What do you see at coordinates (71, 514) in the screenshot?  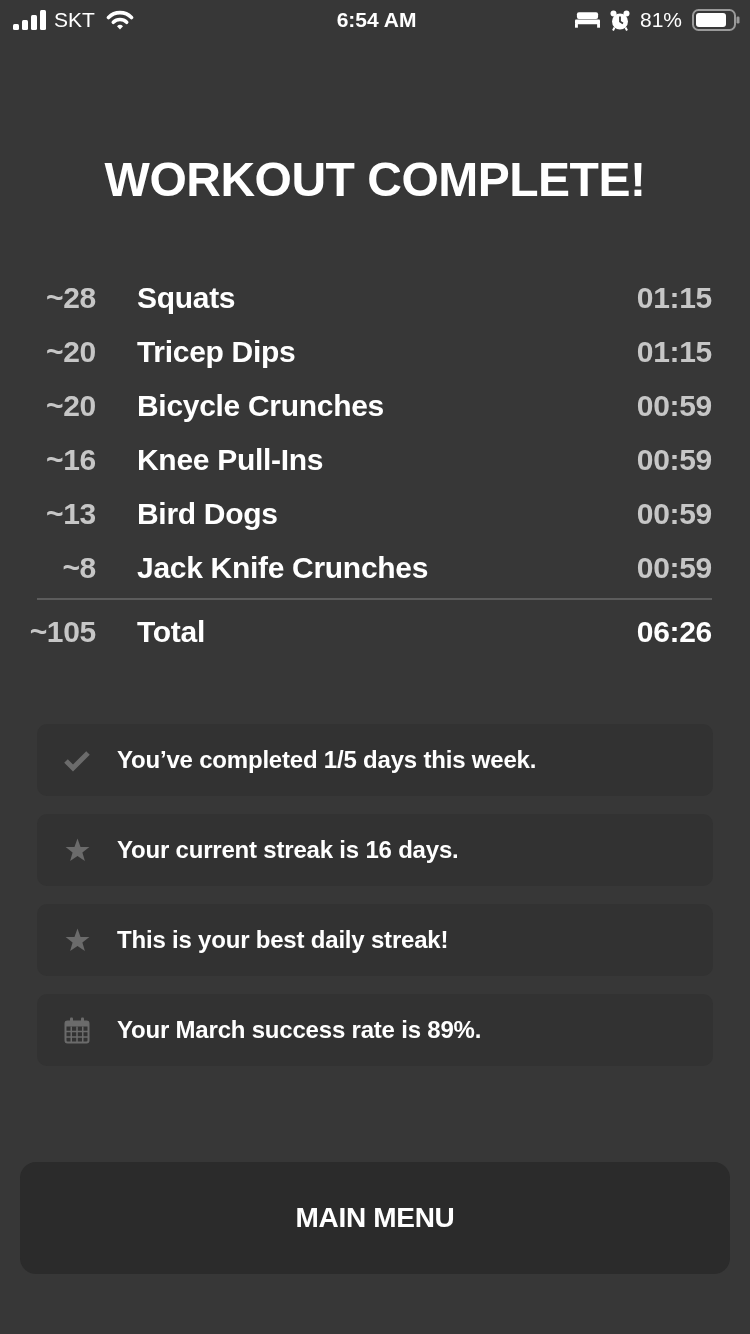 I see `rep-count: ~13` at bounding box center [71, 514].